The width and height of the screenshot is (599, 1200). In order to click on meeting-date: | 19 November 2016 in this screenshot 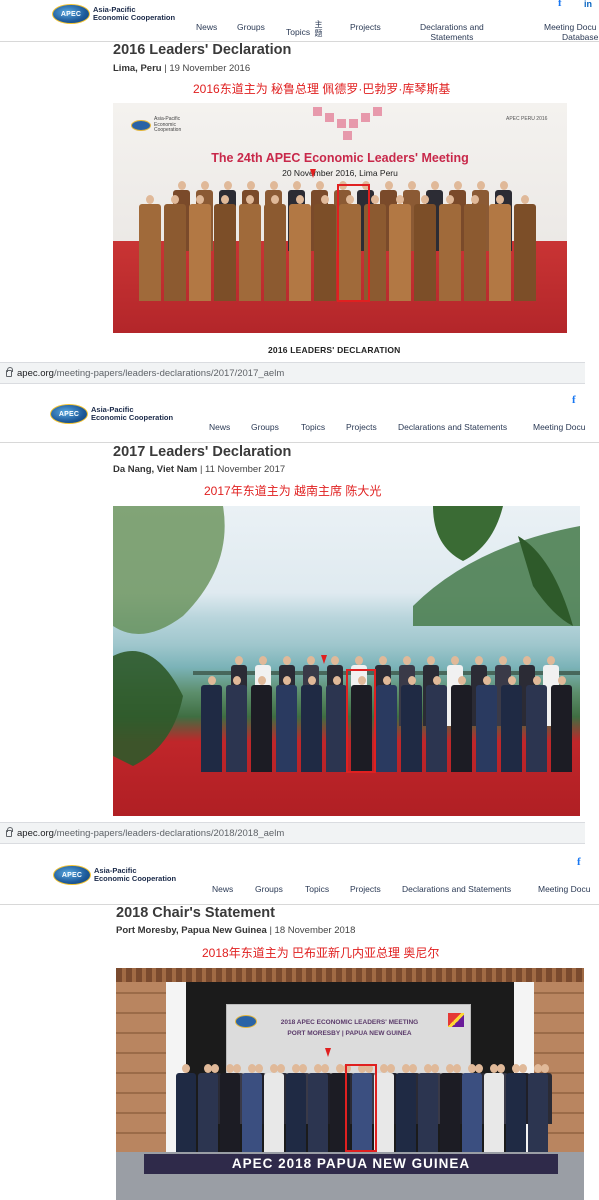, I will do `click(207, 68)`.